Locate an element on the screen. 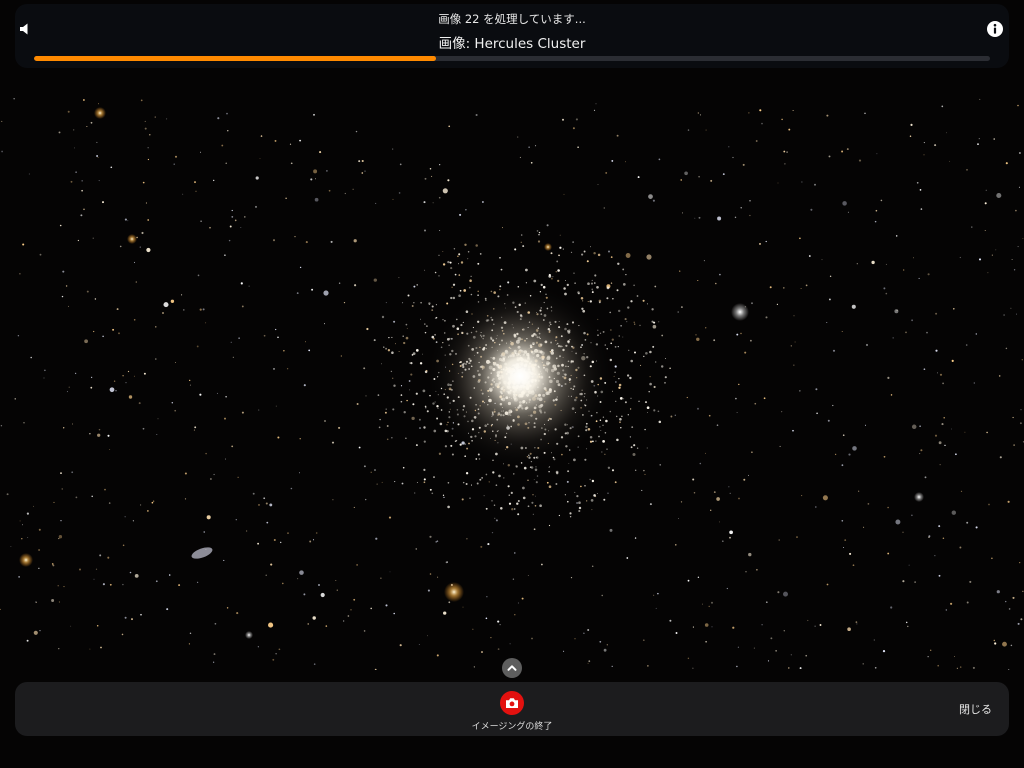 This screenshot has width=1024, height=768. chevron-up-icon is located at coordinates (512, 668).